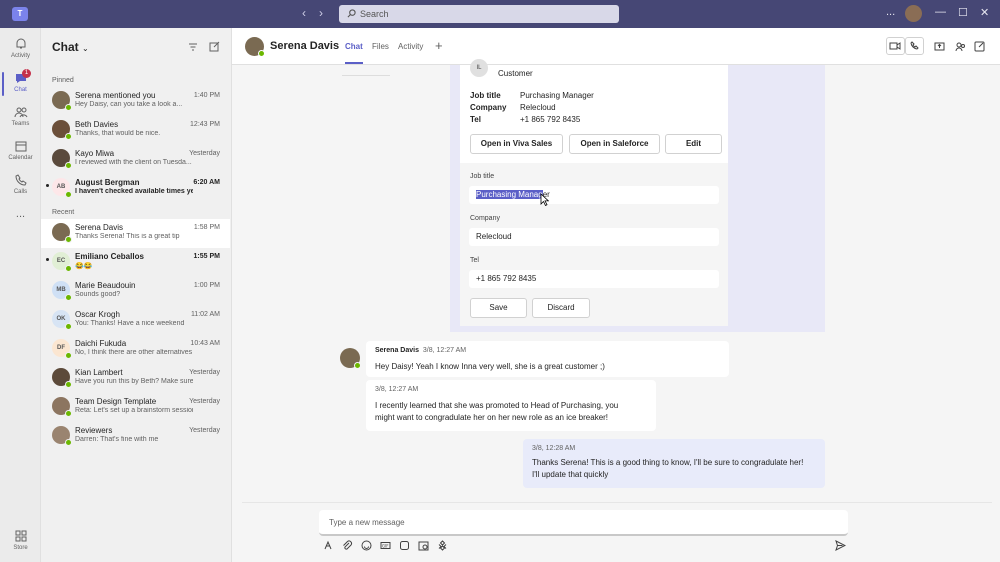 This screenshot has height=562, width=1000. I want to click on message-compose-box: Type a new message, so click(583, 523).